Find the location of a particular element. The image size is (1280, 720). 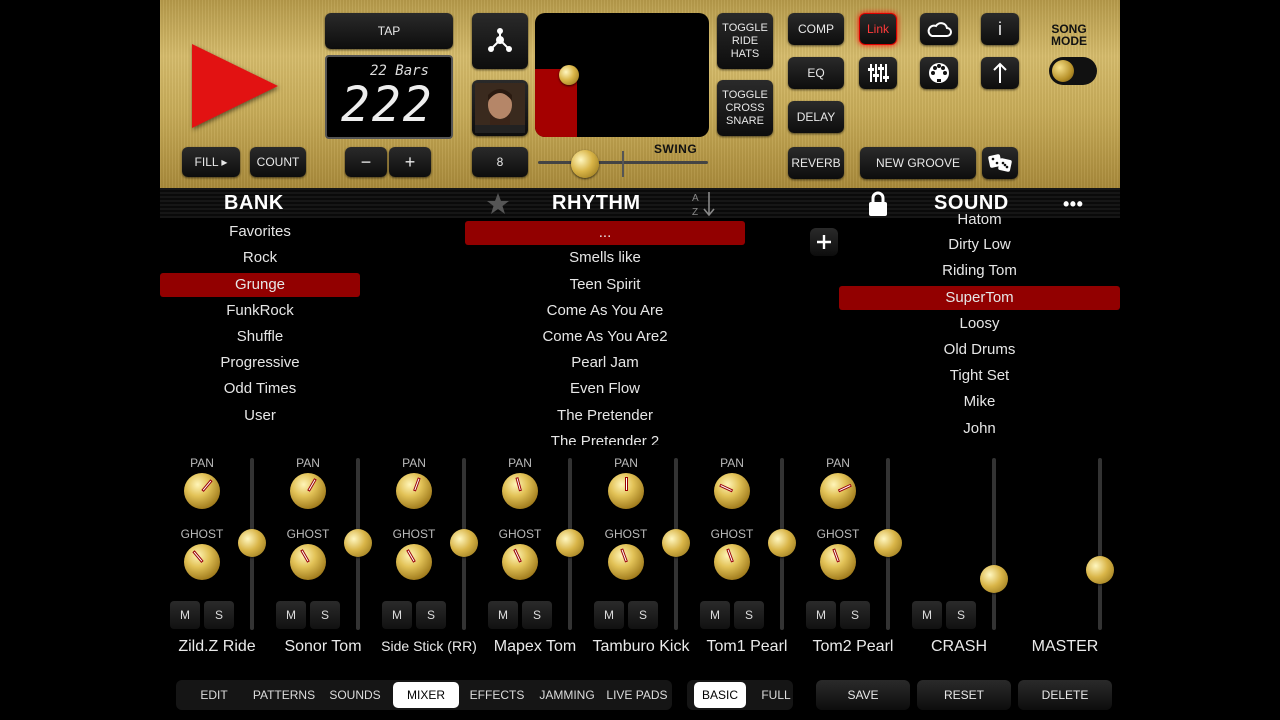

list-item: Favorites is located at coordinates (260, 232).